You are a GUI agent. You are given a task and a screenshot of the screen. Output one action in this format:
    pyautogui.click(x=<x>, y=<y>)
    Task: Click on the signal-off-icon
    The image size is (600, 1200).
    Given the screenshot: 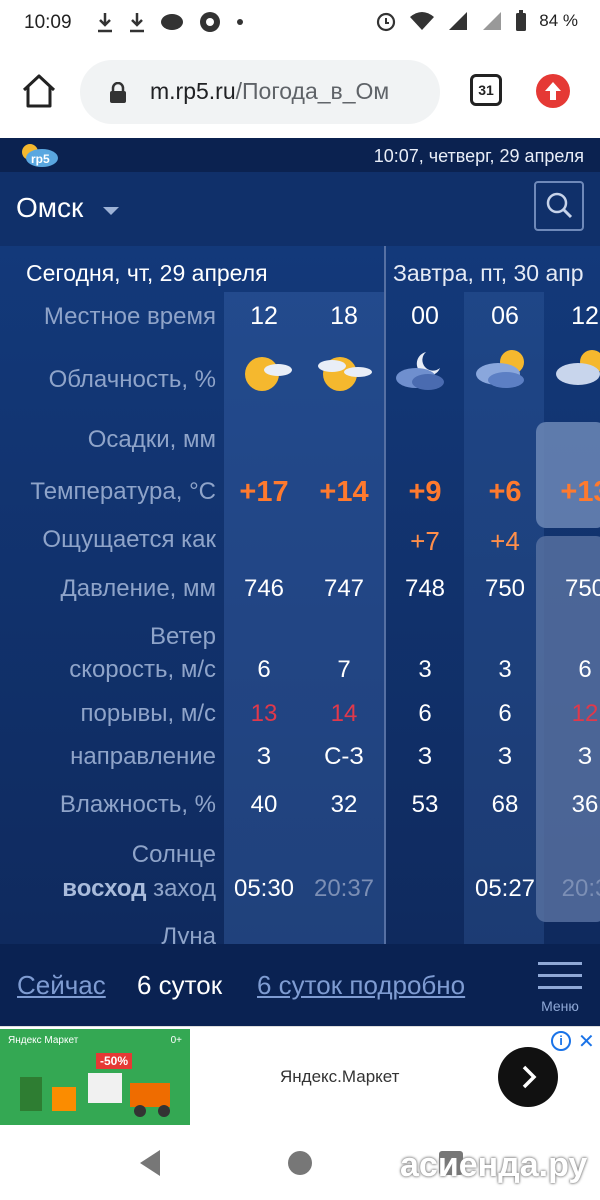 What is the action you would take?
    pyautogui.click(x=492, y=21)
    